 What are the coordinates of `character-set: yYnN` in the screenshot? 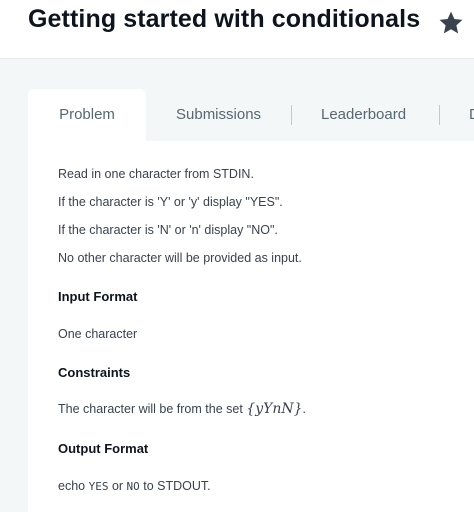 It's located at (274, 409).